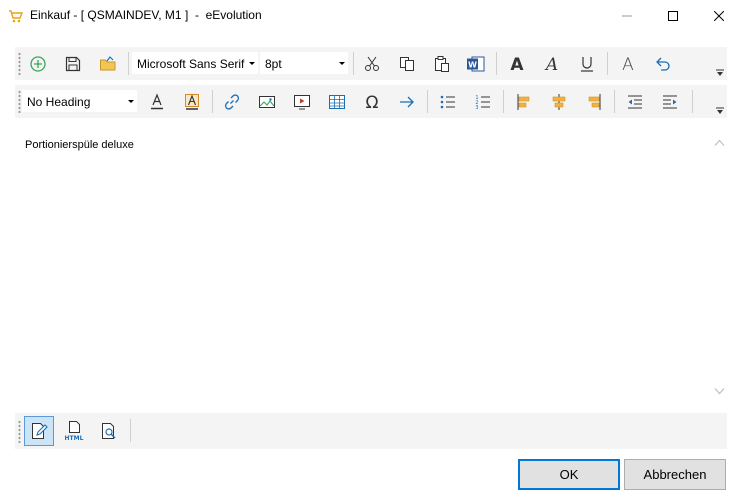  Describe the element at coordinates (524, 101) in the screenshot. I see `align-left-icon` at that location.